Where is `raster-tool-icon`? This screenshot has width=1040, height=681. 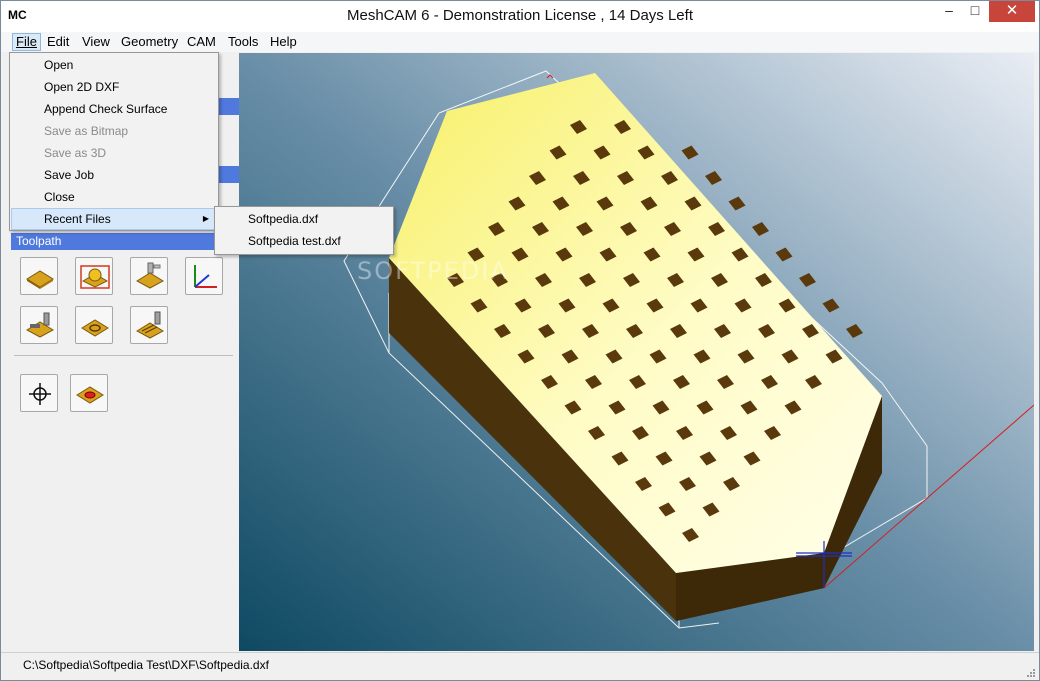
raster-tool-icon is located at coordinates (149, 325).